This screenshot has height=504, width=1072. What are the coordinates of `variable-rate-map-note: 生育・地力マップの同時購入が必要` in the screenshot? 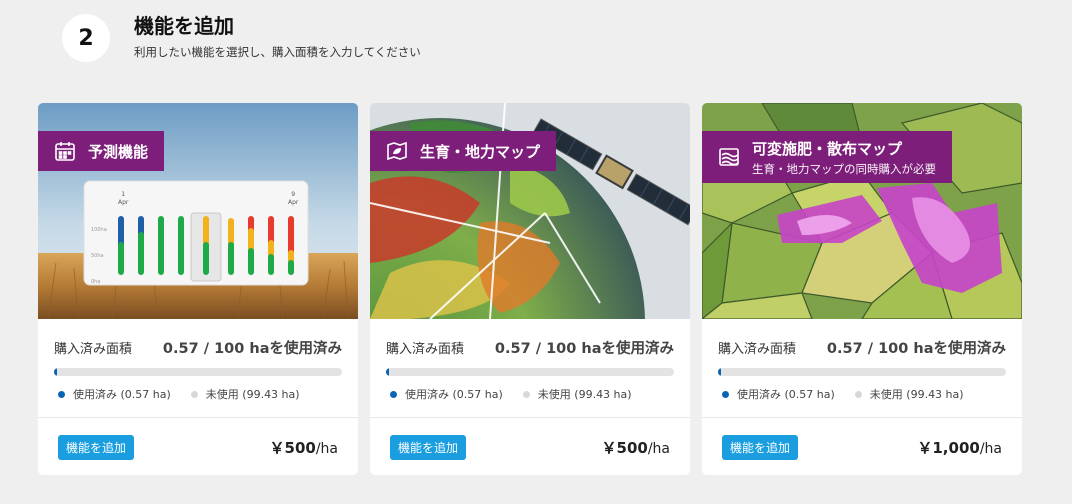 It's located at (844, 168).